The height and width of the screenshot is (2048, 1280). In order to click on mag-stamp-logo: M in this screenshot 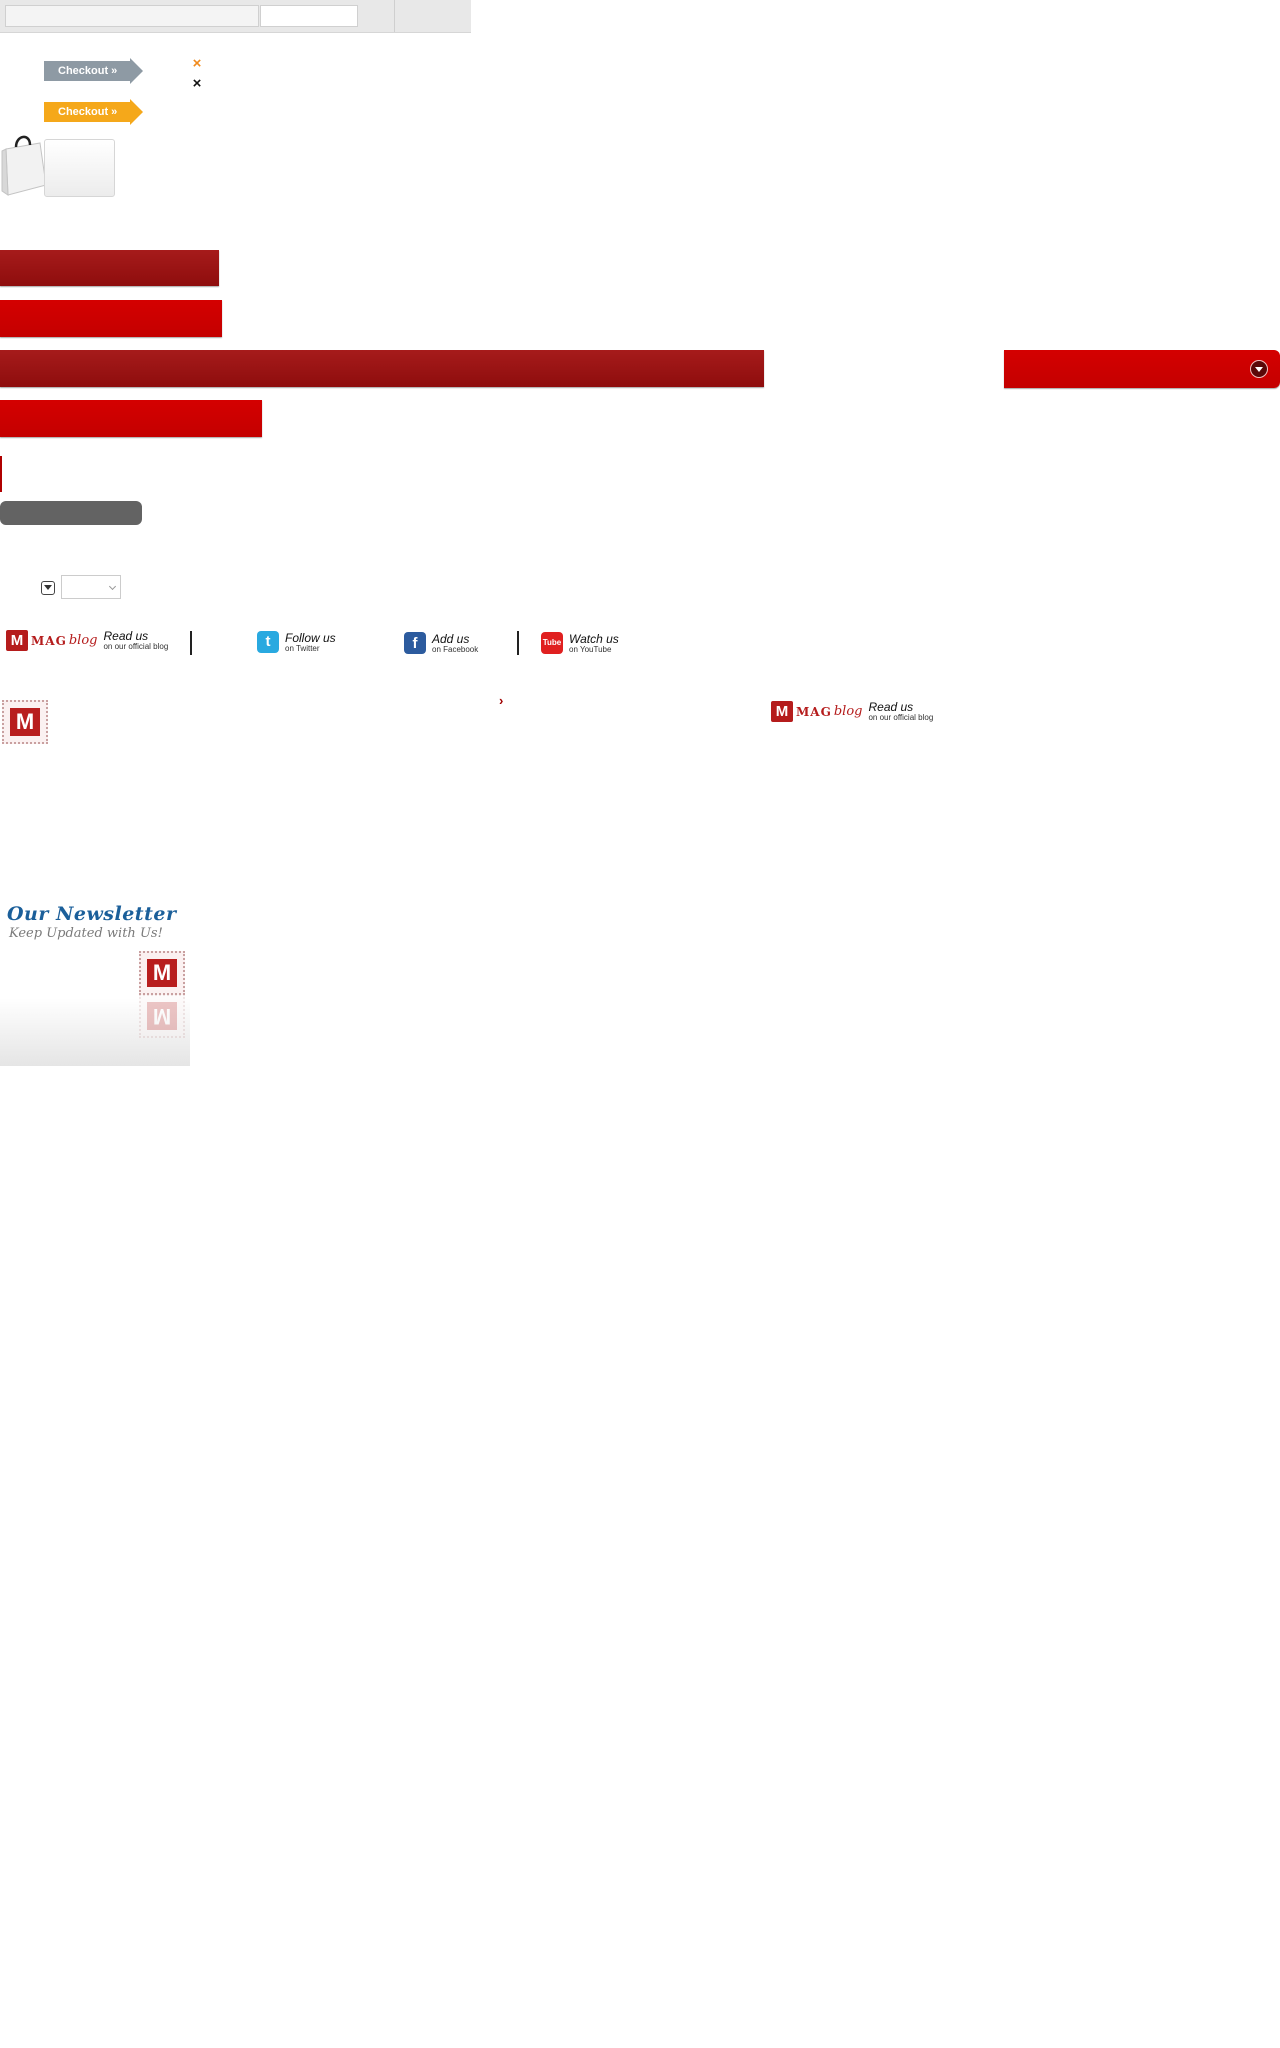, I will do `click(25, 722)`.